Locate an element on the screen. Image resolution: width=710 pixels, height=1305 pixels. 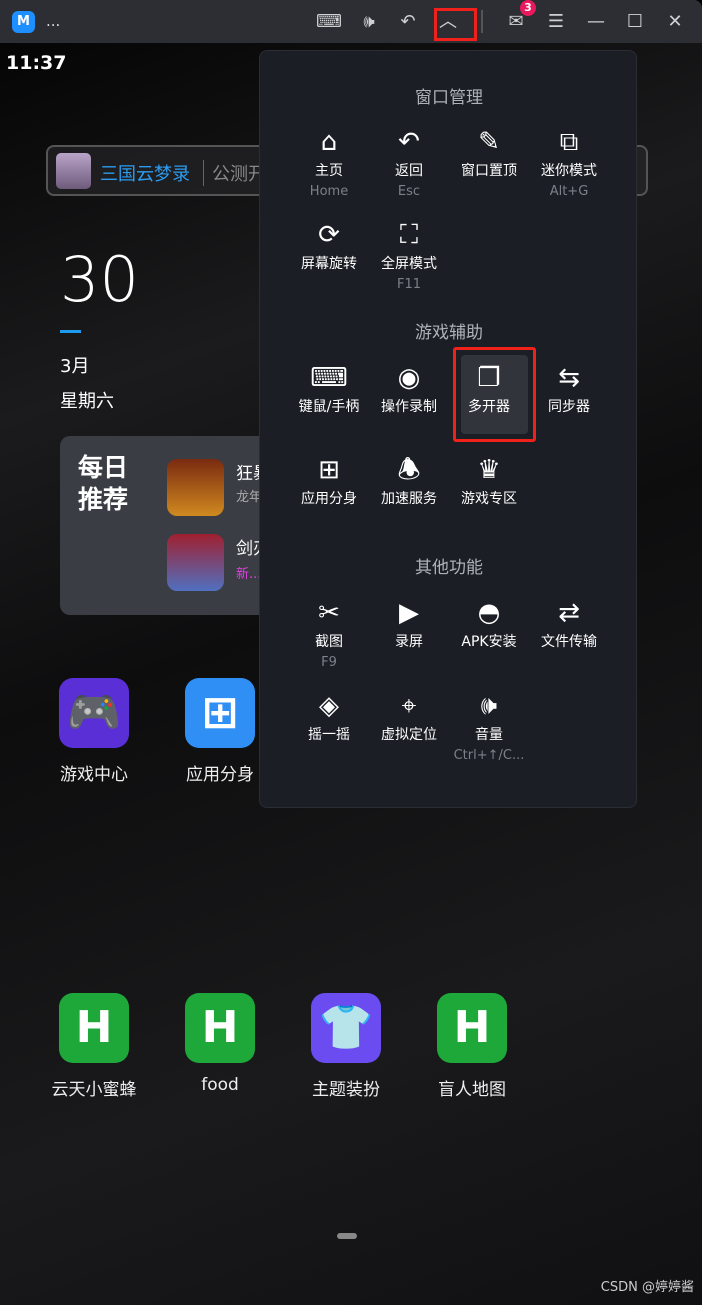
app-label: 云天小蜜蜂 is located at coordinates (94, 1090).